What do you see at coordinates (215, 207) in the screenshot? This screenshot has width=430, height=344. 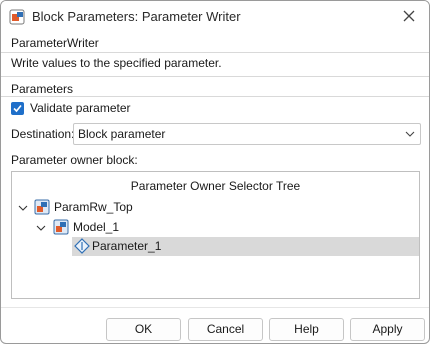 I see `tree-node-paramrw-top: ParamRw_Top` at bounding box center [215, 207].